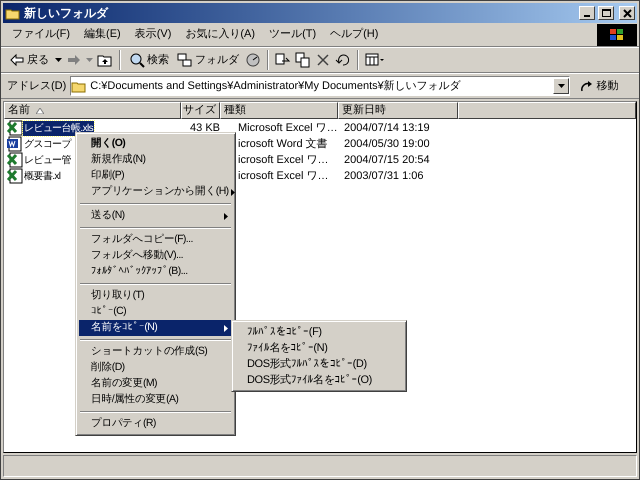  I want to click on back-button: 戻る, so click(29, 60).